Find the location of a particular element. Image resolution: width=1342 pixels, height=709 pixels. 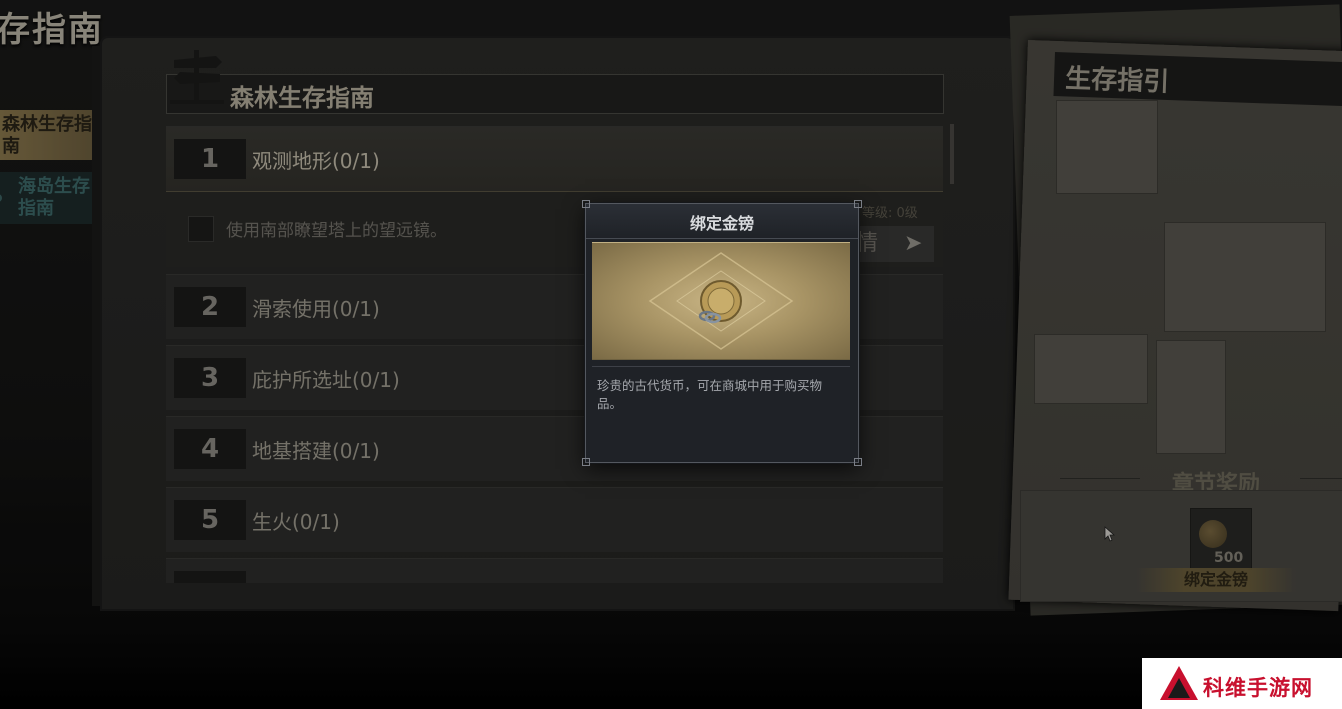

popup-header: 绑定金镑 is located at coordinates (722, 221).